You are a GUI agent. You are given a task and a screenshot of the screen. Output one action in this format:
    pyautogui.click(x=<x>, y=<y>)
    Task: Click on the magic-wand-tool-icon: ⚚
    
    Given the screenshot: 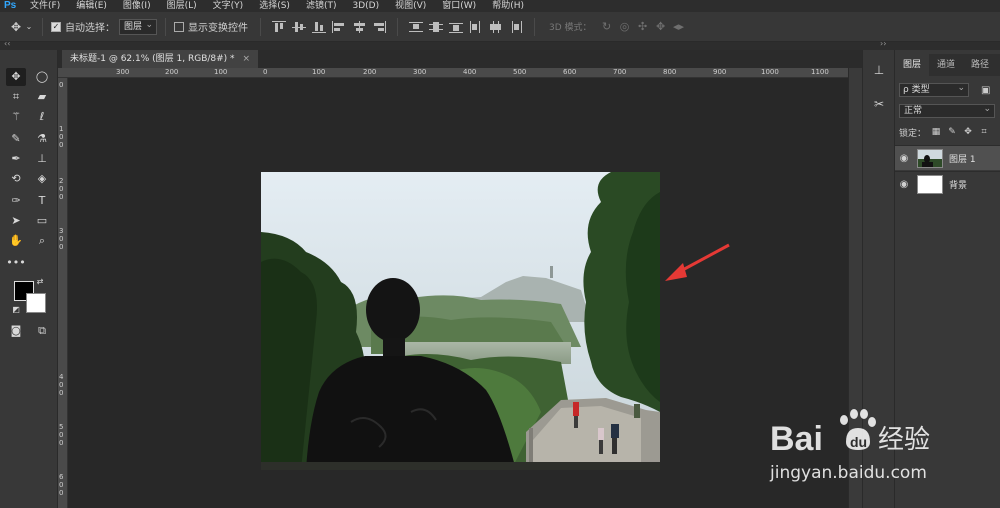 What is the action you would take?
    pyautogui.click(x=16, y=117)
    